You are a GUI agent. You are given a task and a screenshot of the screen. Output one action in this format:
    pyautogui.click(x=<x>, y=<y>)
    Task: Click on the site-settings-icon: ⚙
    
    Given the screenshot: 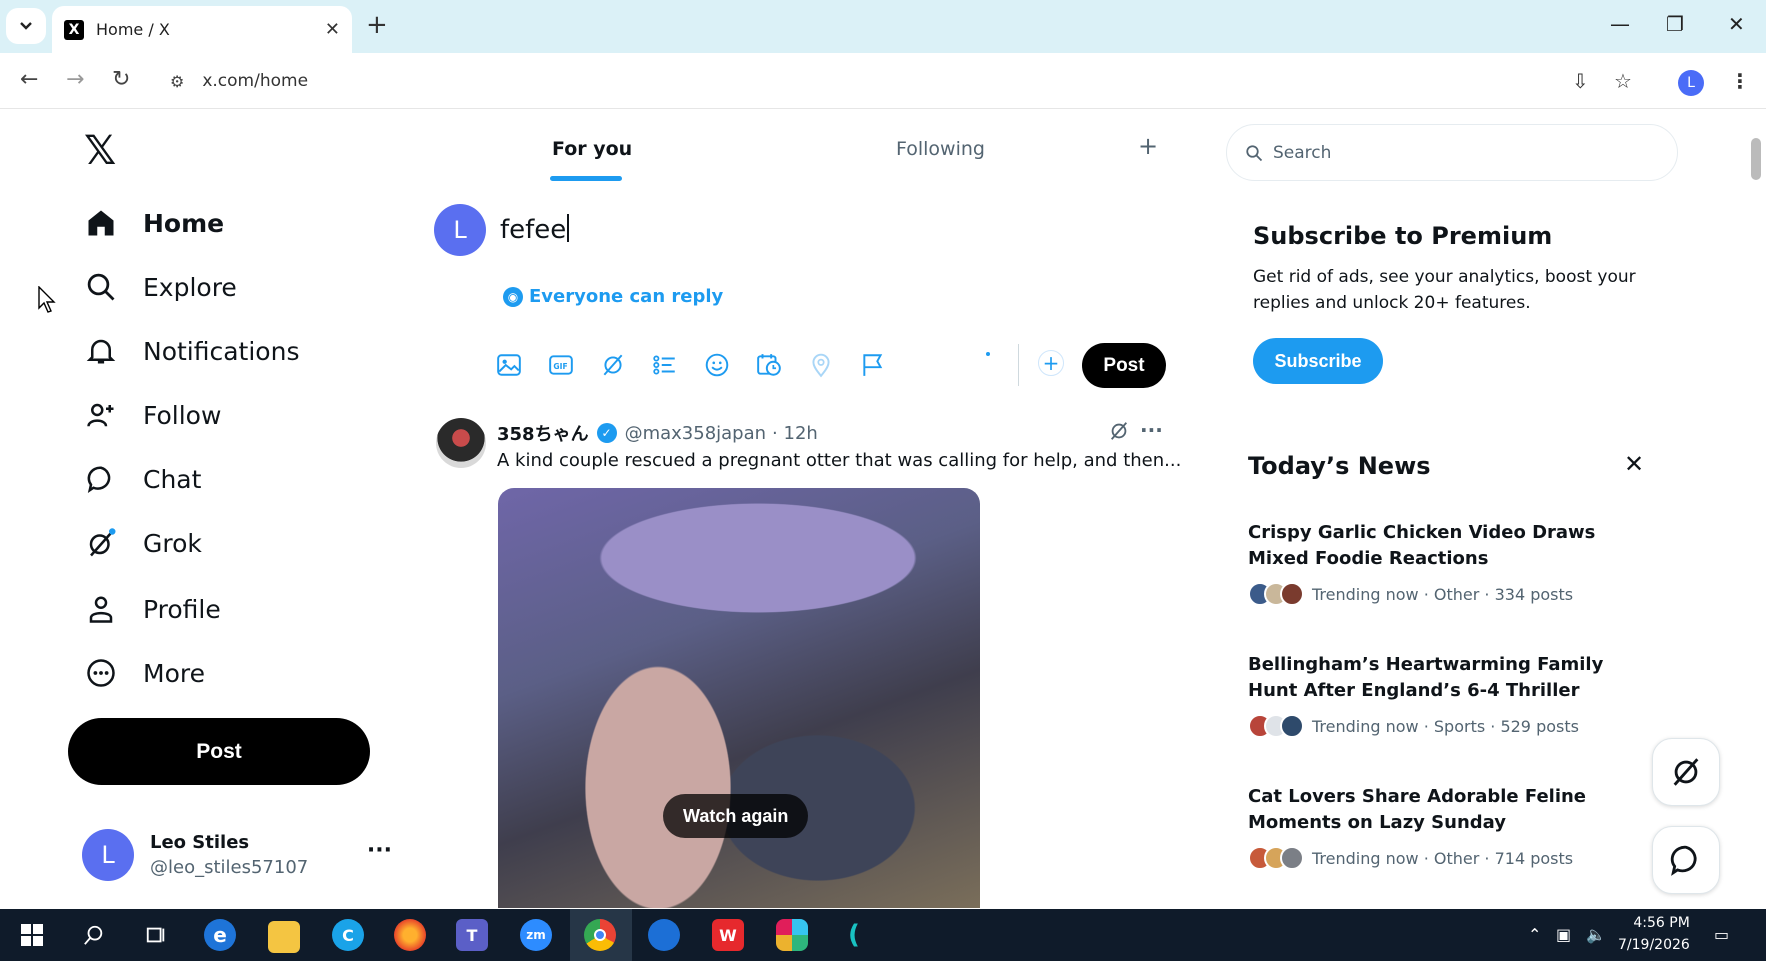 What is the action you would take?
    pyautogui.click(x=177, y=81)
    